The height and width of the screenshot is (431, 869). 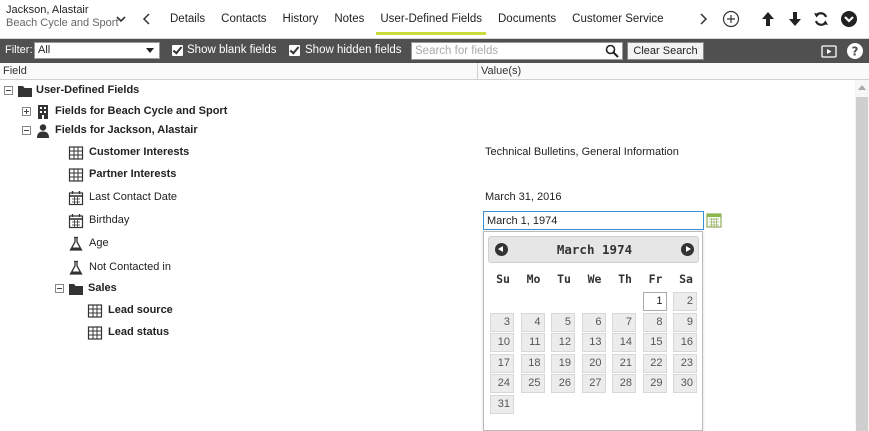 I want to click on calendar-day: 21, so click(x=624, y=363).